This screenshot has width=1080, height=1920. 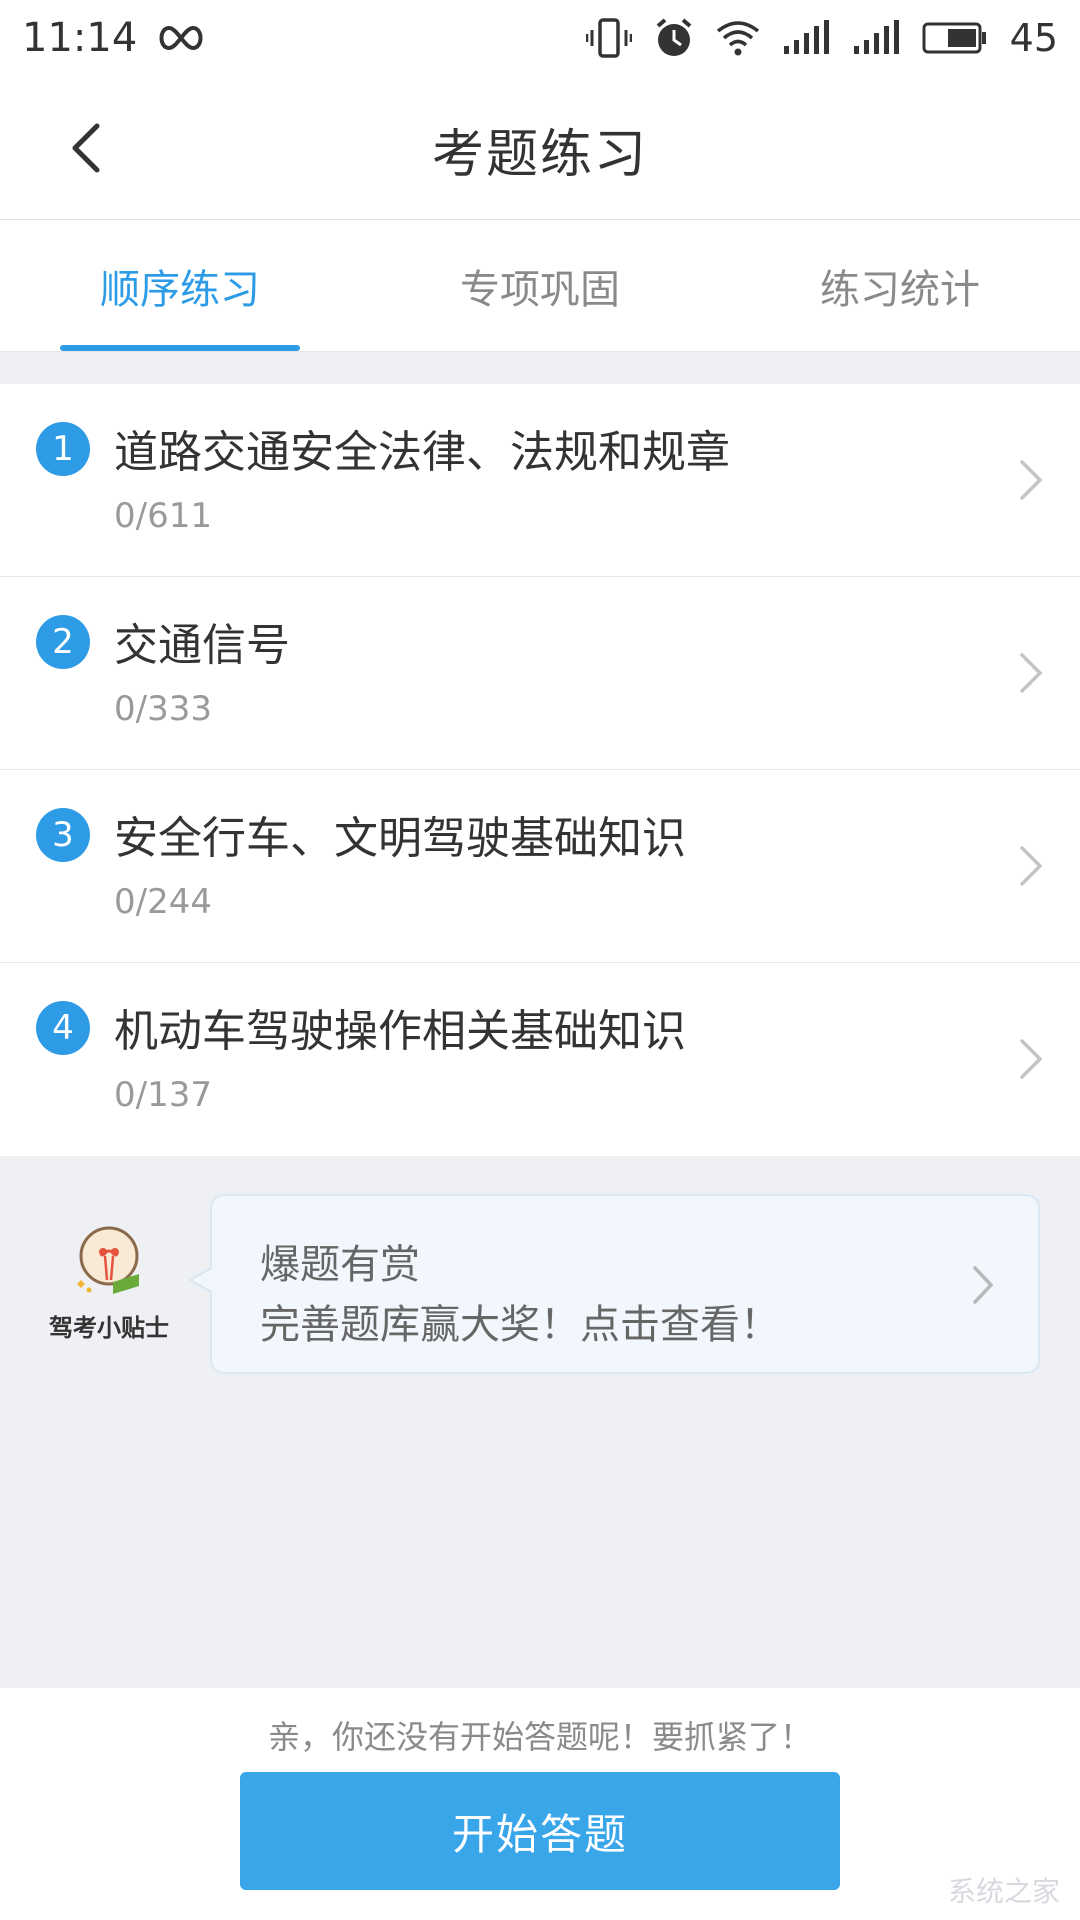 I want to click on wifi-icon, so click(x=738, y=38).